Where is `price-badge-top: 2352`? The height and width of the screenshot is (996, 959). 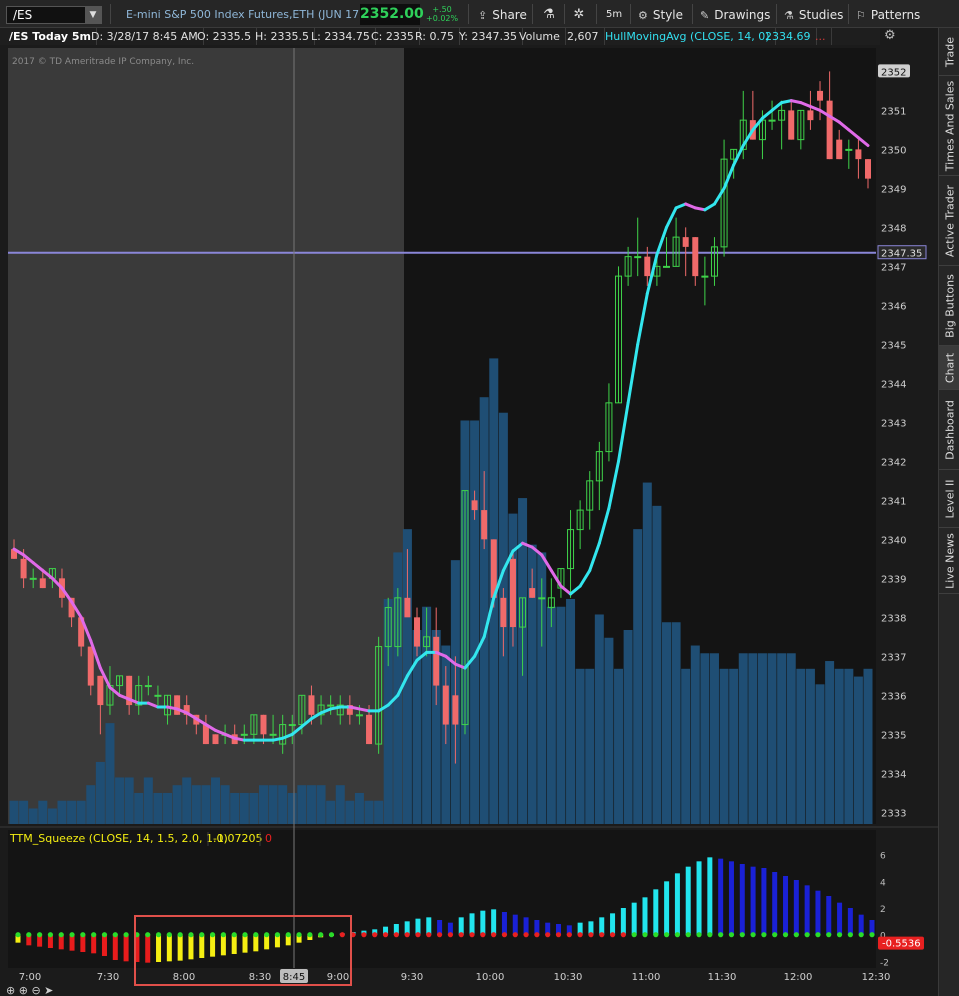 price-badge-top: 2352 is located at coordinates (893, 72).